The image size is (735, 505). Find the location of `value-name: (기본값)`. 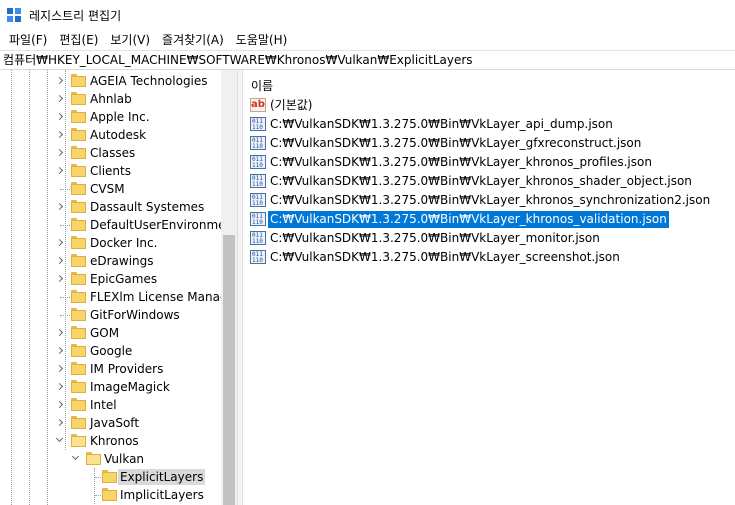

value-name: (기본값) is located at coordinates (291, 105).